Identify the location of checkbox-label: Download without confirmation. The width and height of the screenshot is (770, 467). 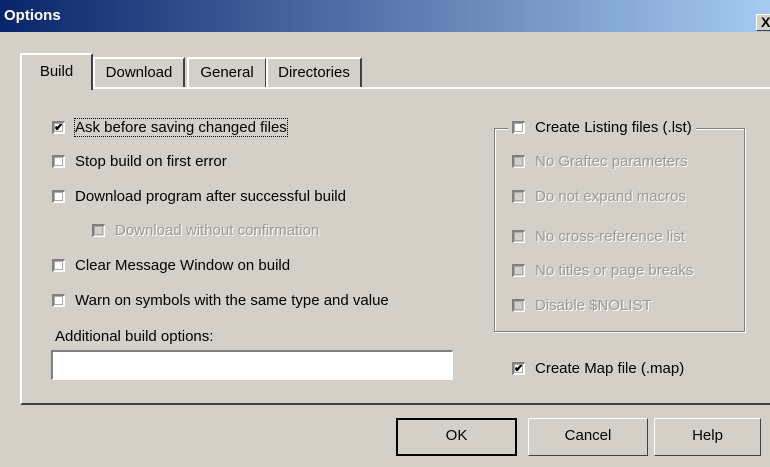
(217, 230).